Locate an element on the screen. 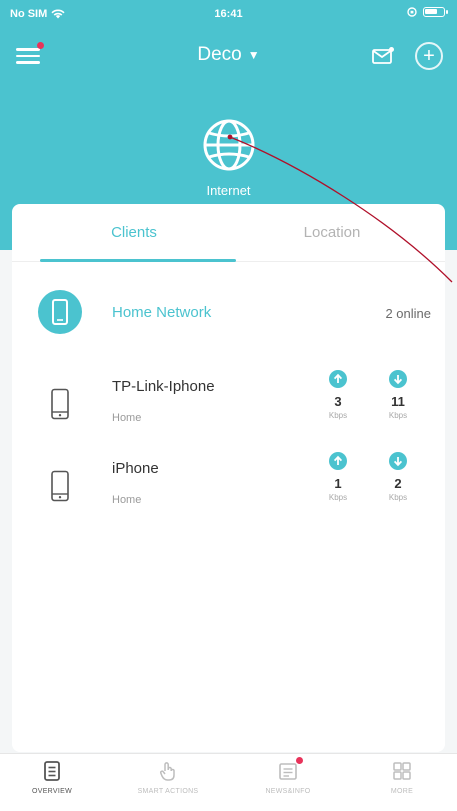  network-avatar is located at coordinates (60, 312).